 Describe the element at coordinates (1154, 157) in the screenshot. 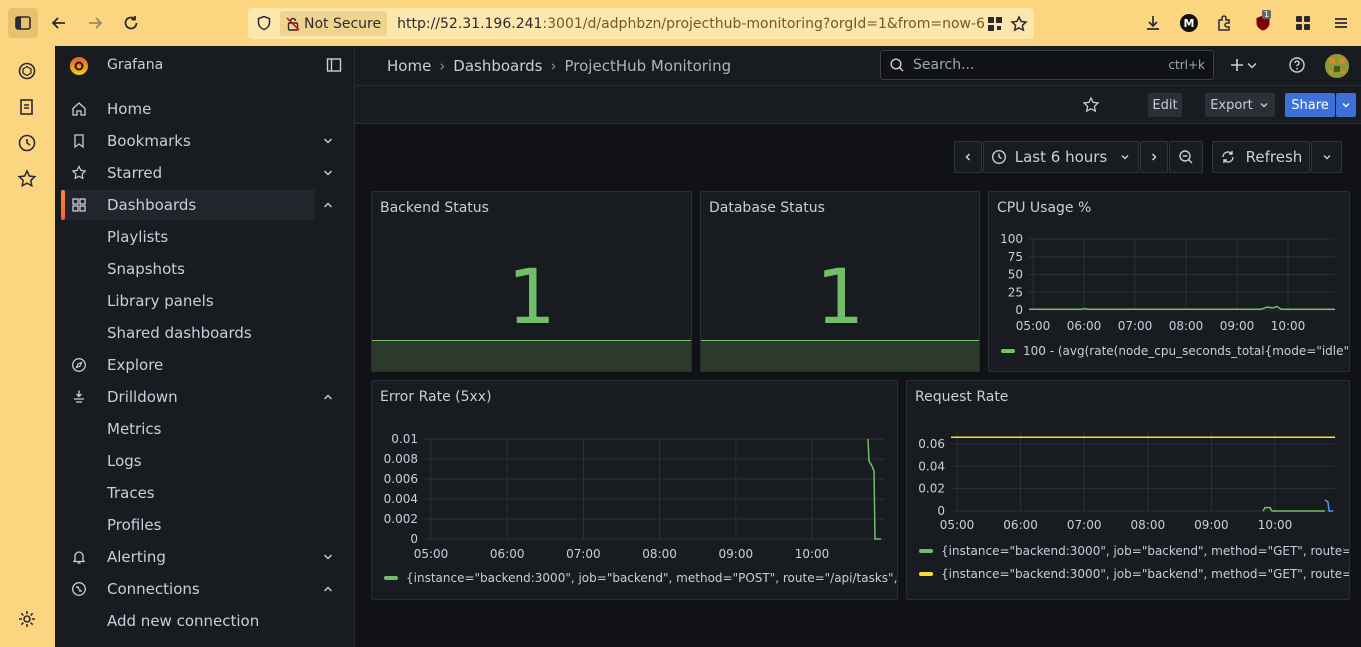

I see `time-shift-forward-button` at that location.